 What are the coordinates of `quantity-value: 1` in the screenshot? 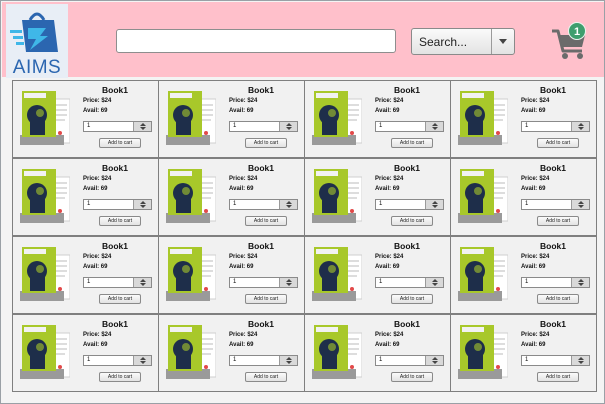 It's located at (235, 204).